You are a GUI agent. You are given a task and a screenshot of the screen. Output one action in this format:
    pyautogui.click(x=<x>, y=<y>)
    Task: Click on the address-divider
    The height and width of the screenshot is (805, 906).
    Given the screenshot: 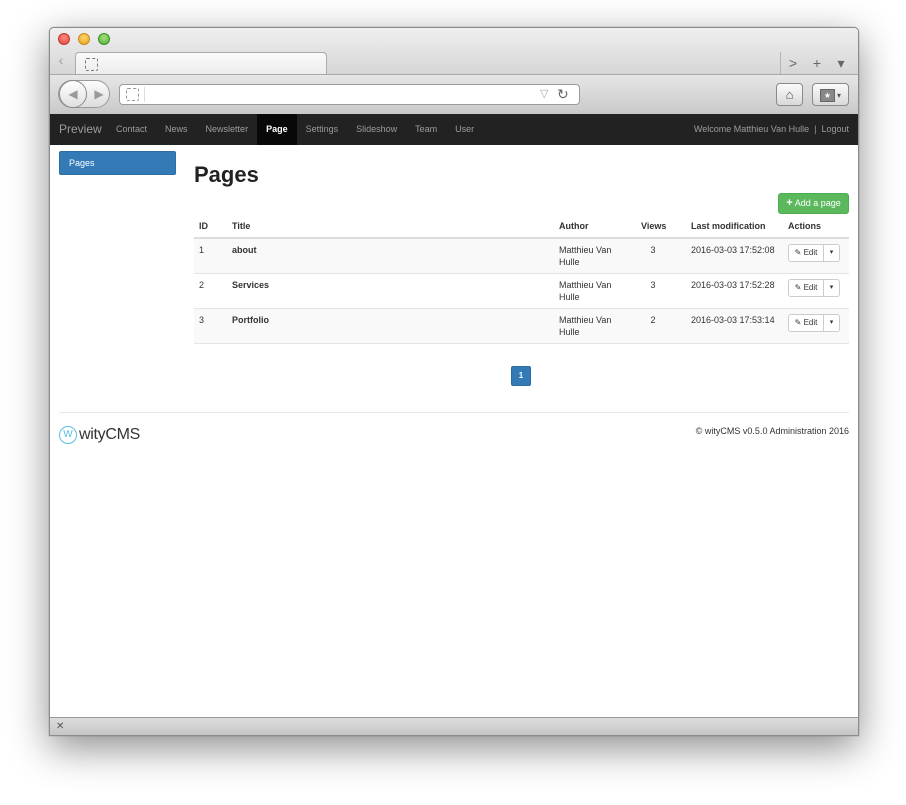 What is the action you would take?
    pyautogui.click(x=144, y=94)
    